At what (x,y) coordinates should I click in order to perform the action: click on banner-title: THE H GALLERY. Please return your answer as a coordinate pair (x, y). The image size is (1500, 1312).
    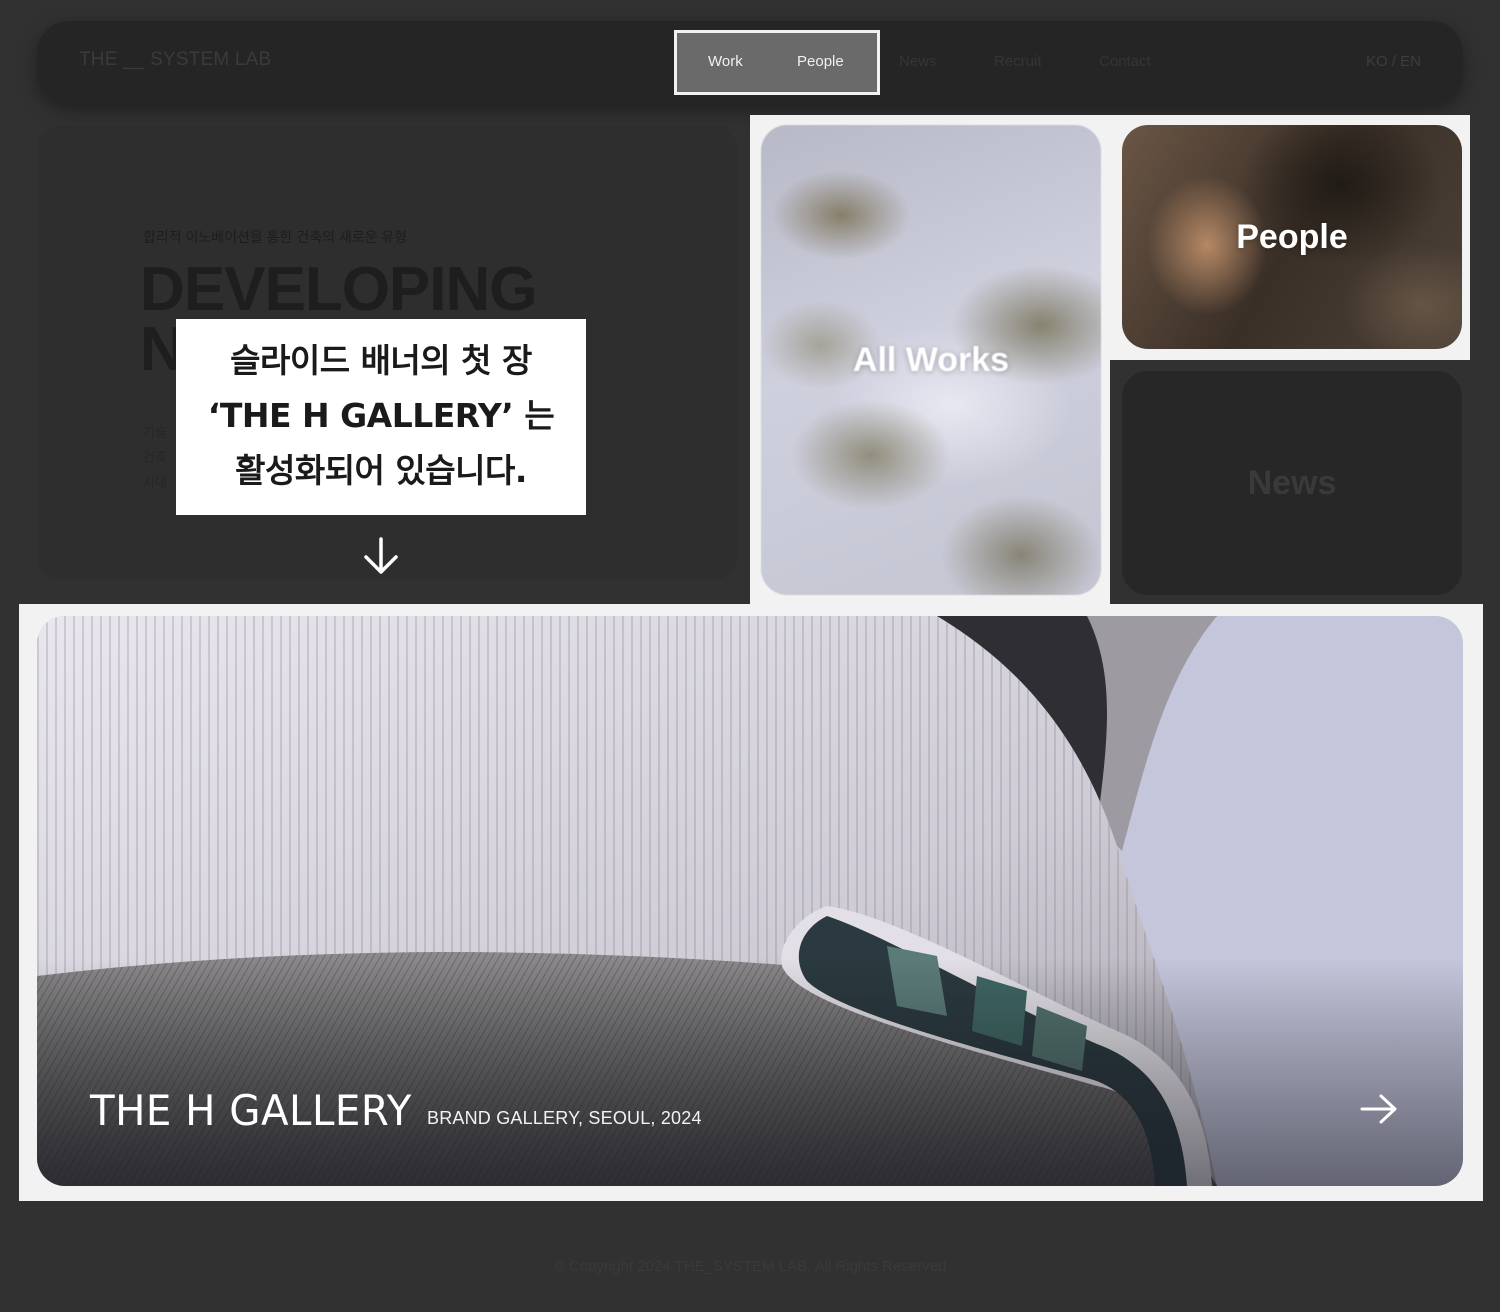
    Looking at the image, I should click on (251, 1110).